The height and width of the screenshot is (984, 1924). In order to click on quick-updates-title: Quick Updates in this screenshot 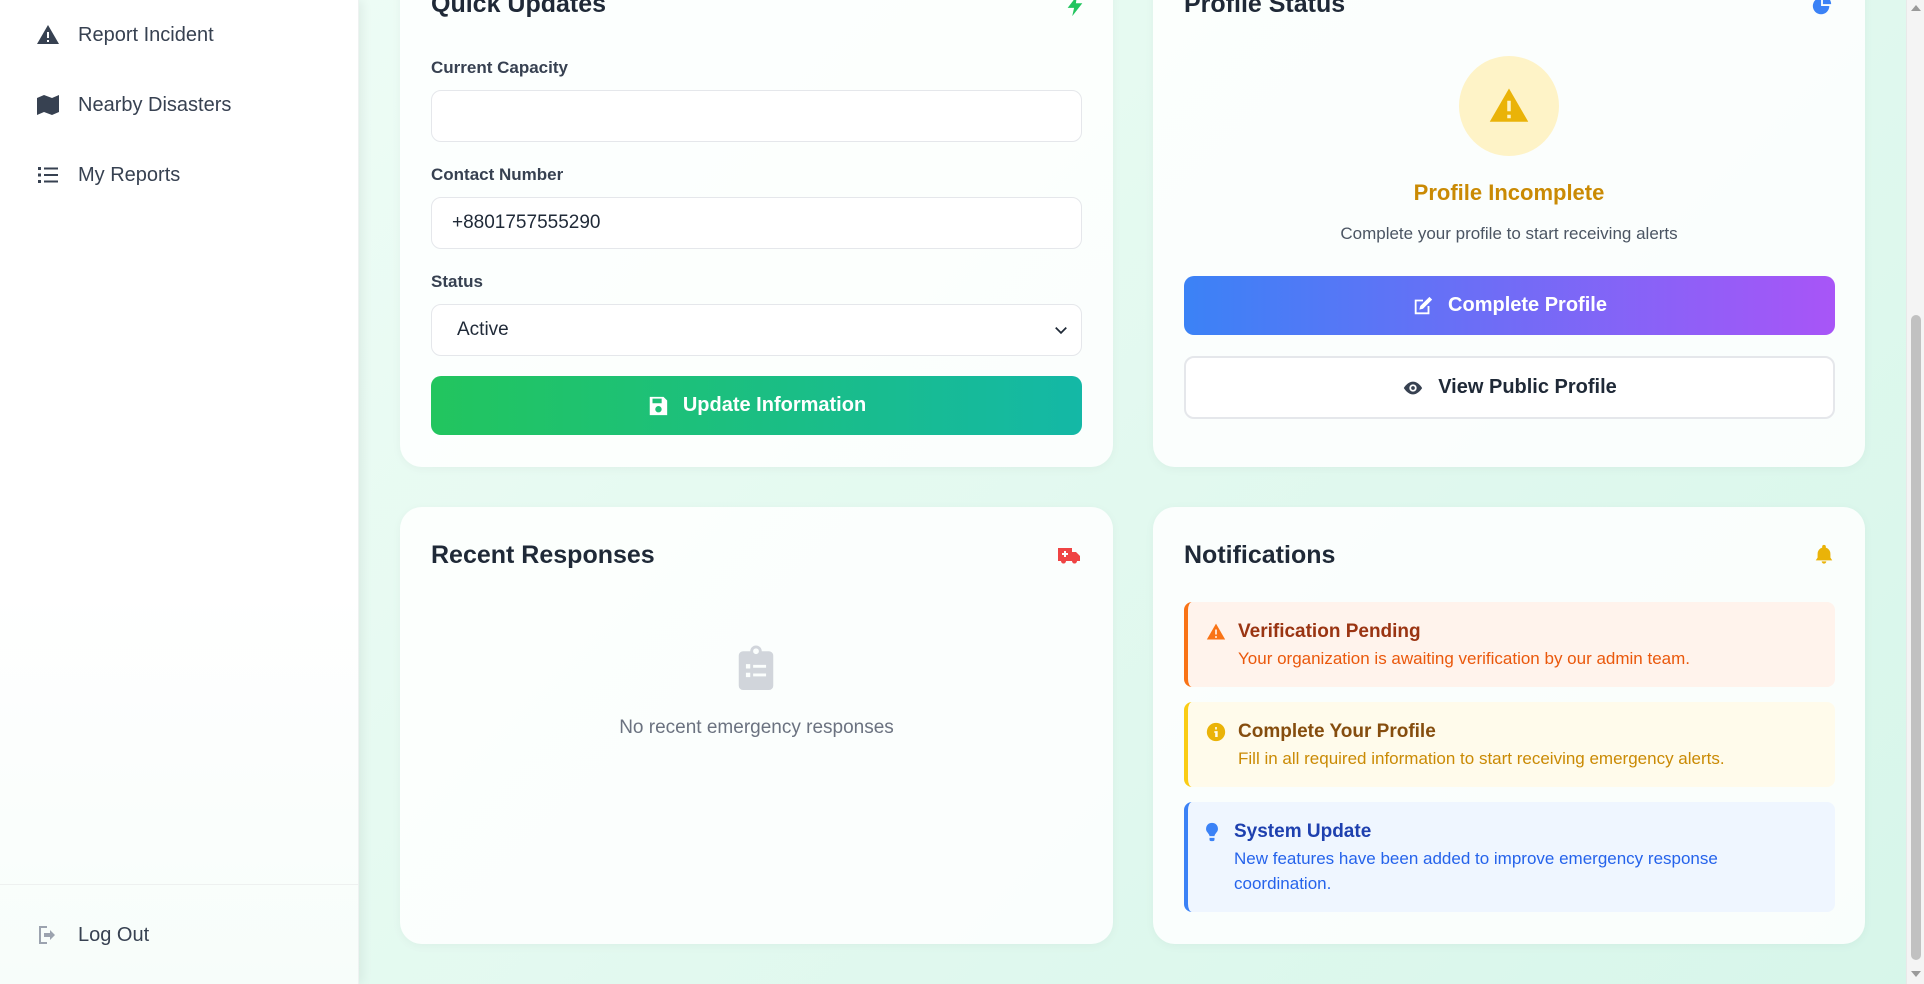, I will do `click(519, 9)`.